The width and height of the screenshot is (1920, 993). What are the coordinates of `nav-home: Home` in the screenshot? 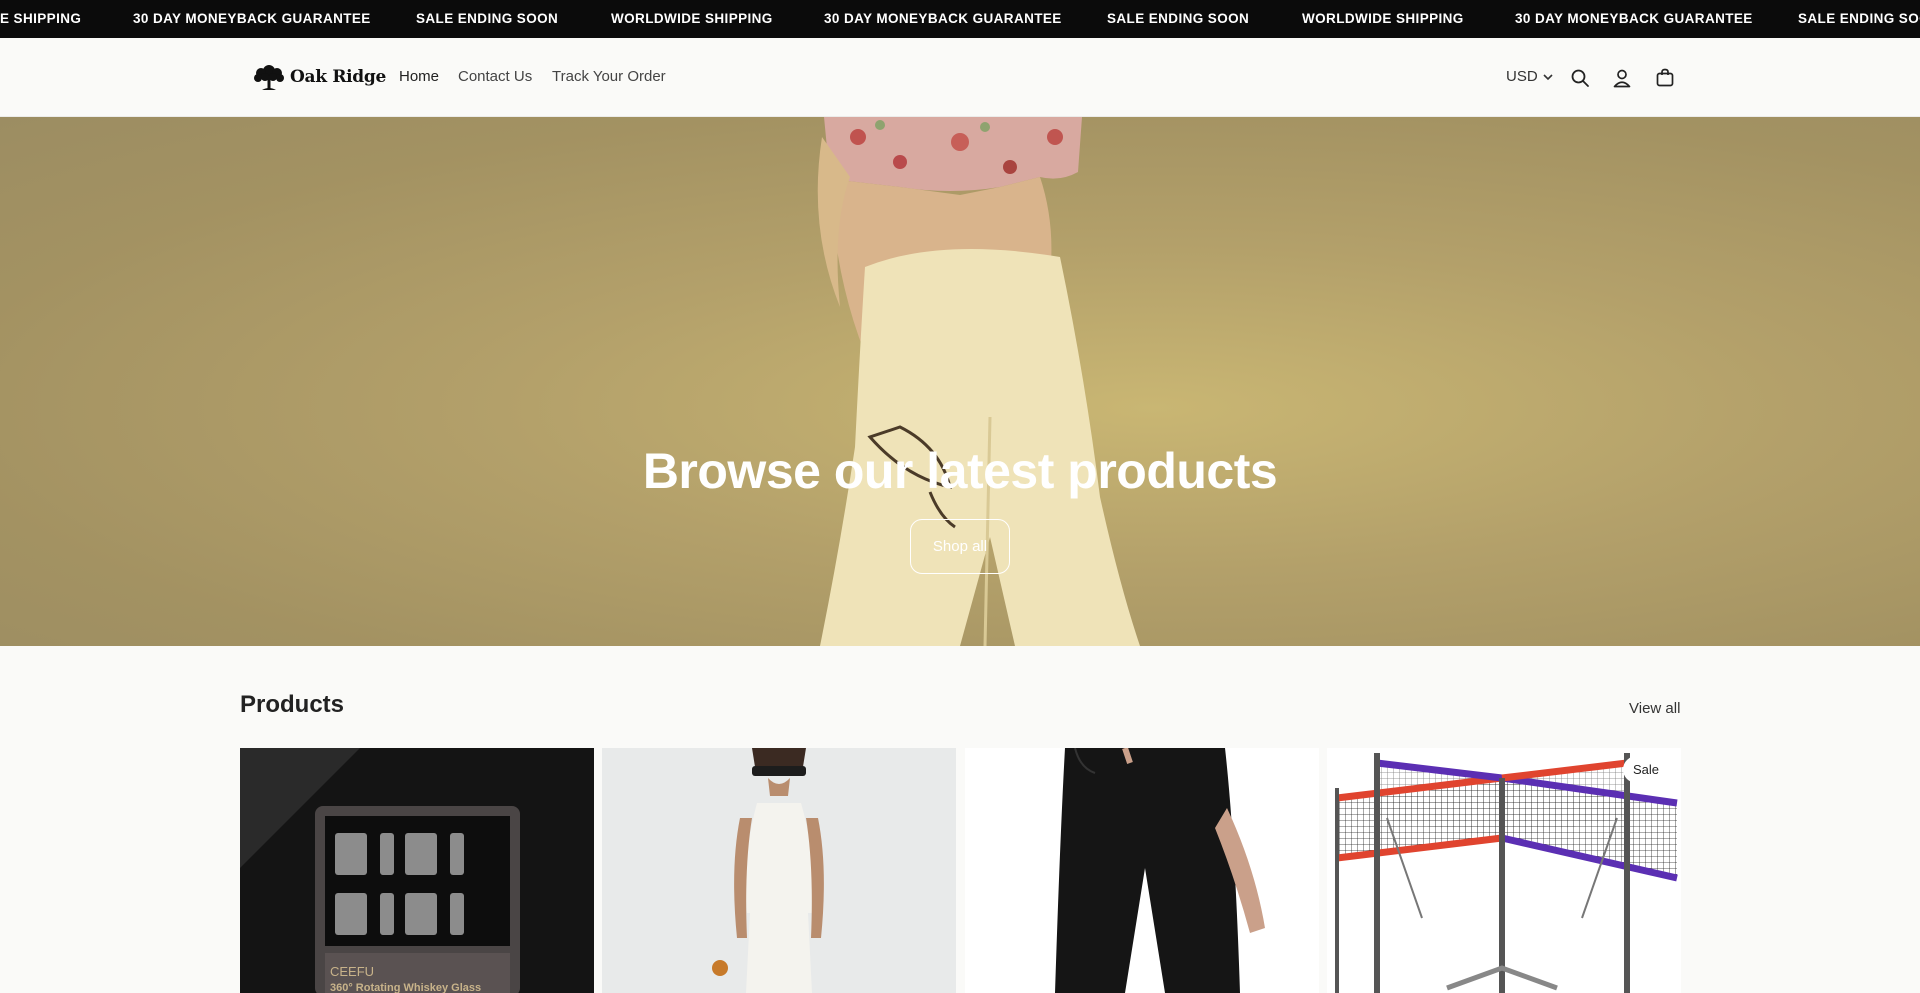 It's located at (419, 76).